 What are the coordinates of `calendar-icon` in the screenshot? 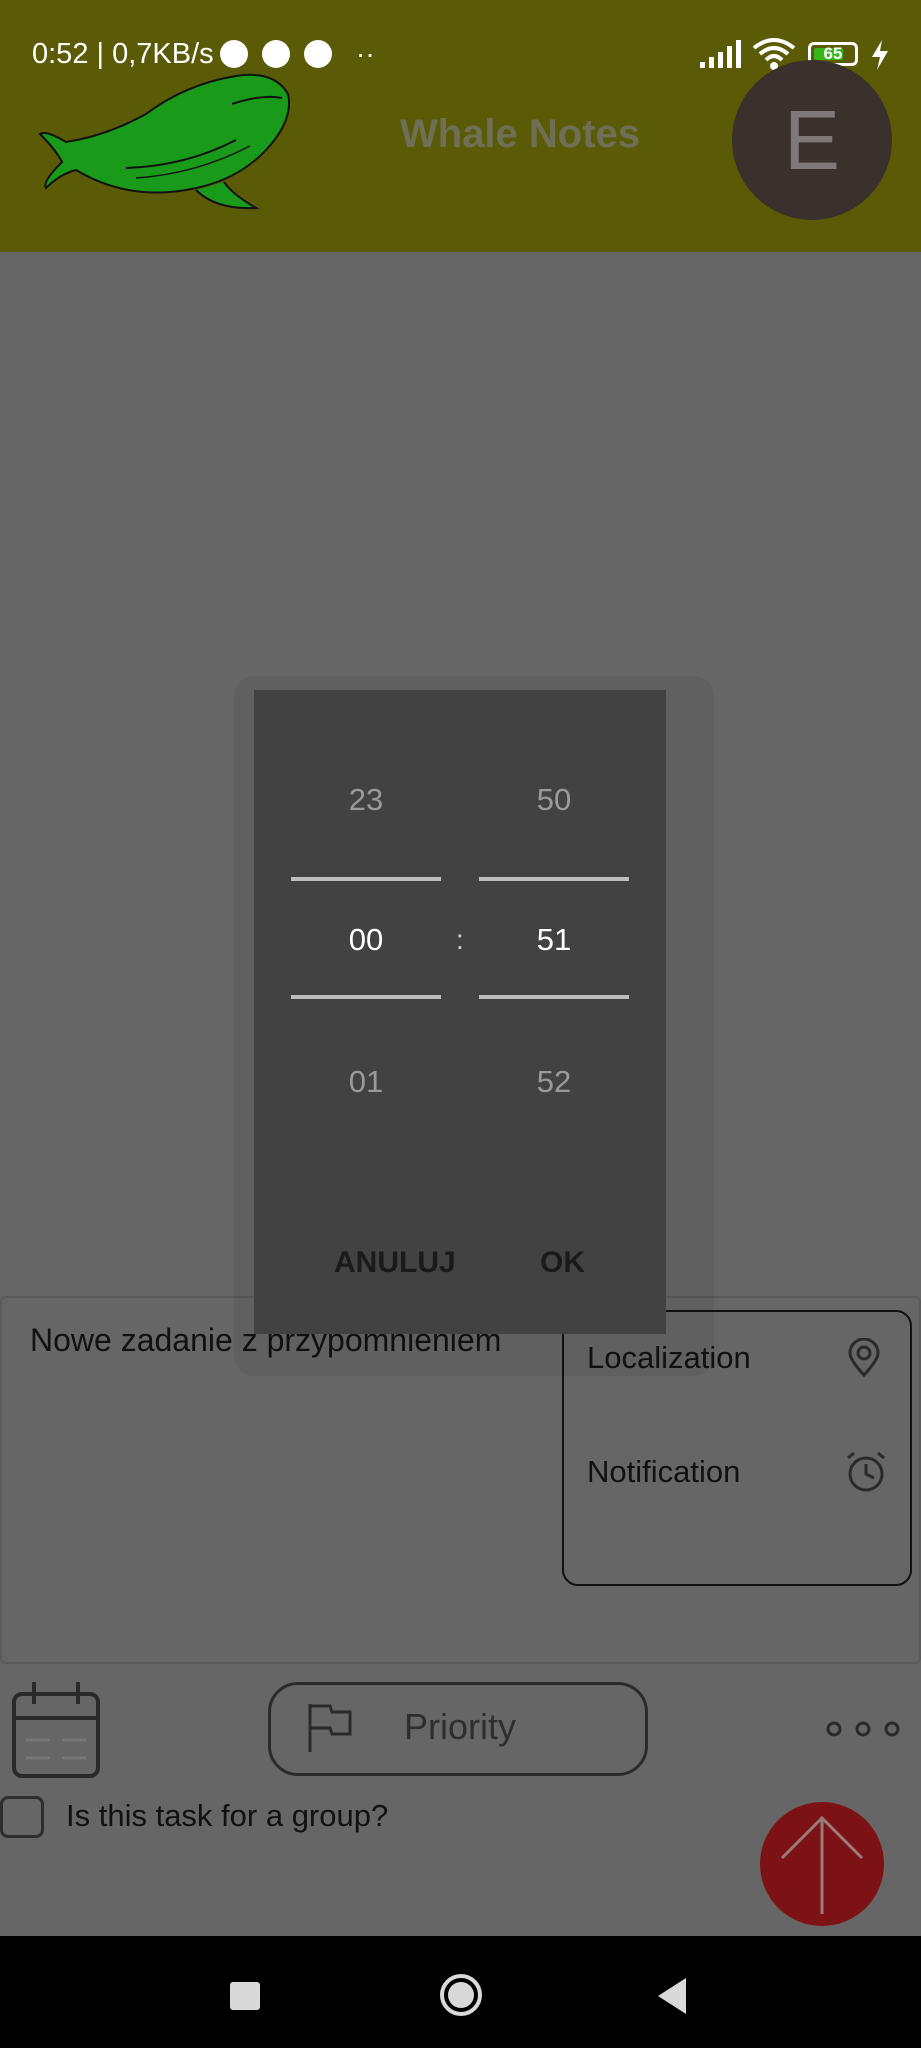 It's located at (56, 1730).